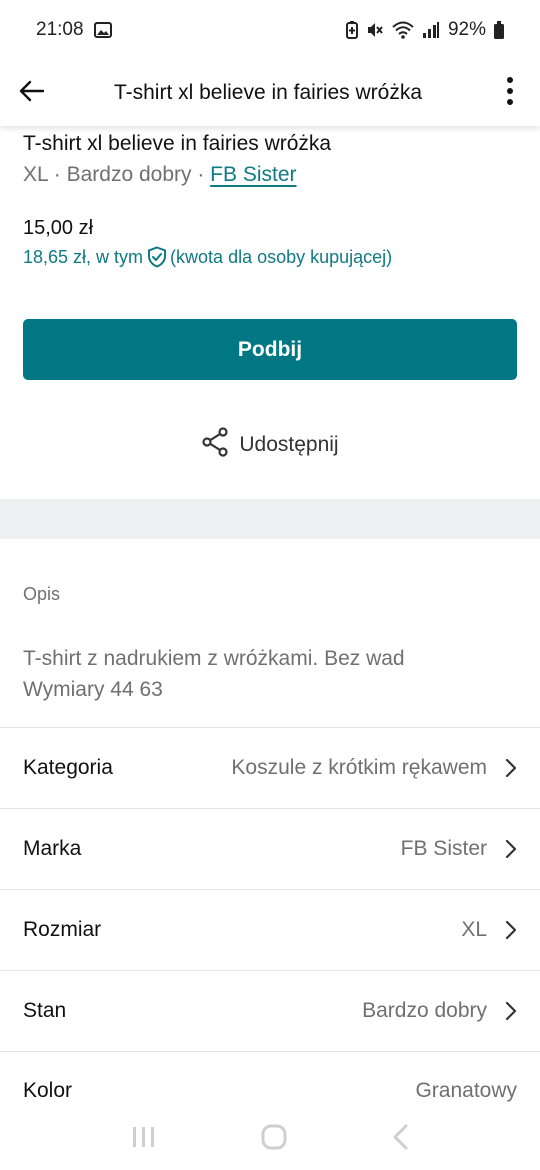 The height and width of the screenshot is (1170, 540). Describe the element at coordinates (129, 174) in the screenshot. I see `item-condition: Bardzo dobry` at that location.